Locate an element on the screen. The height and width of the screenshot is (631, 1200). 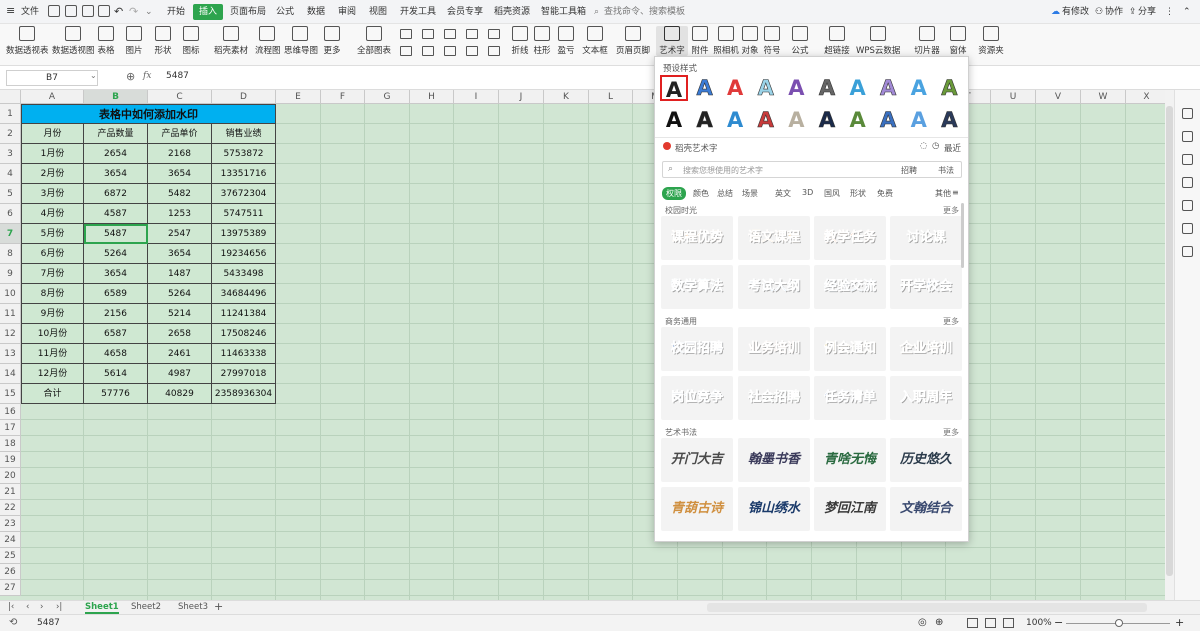
table-header-cell: 月份 is located at coordinates (52, 134).